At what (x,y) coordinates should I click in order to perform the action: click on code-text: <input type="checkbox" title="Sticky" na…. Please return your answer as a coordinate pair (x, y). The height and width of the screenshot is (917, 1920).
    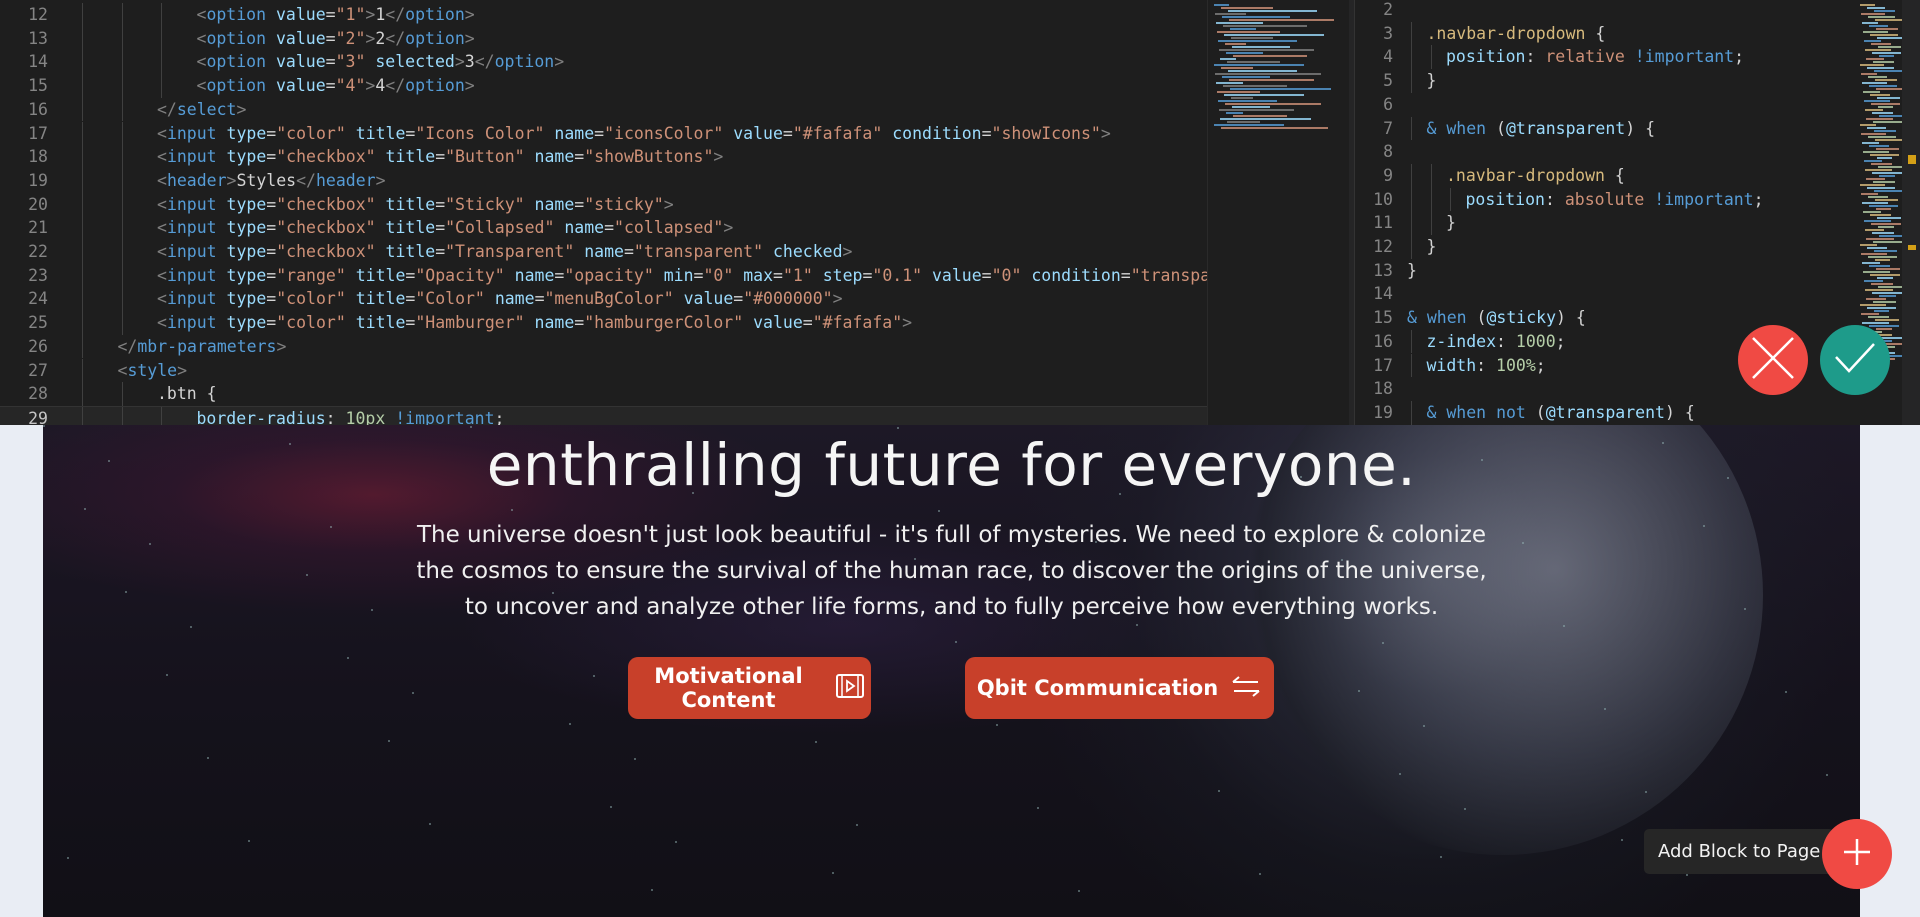
    Looking at the image, I should click on (415, 204).